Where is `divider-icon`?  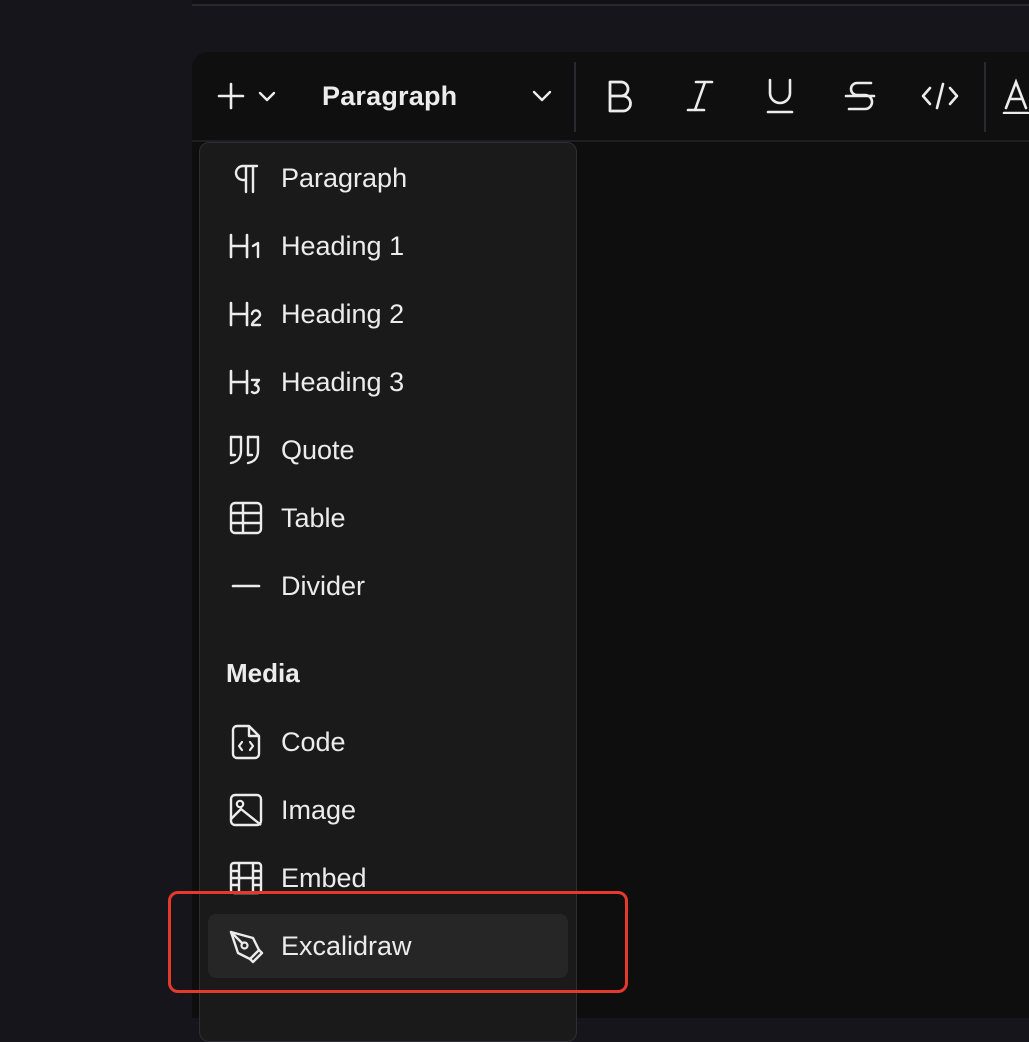 divider-icon is located at coordinates (246, 586).